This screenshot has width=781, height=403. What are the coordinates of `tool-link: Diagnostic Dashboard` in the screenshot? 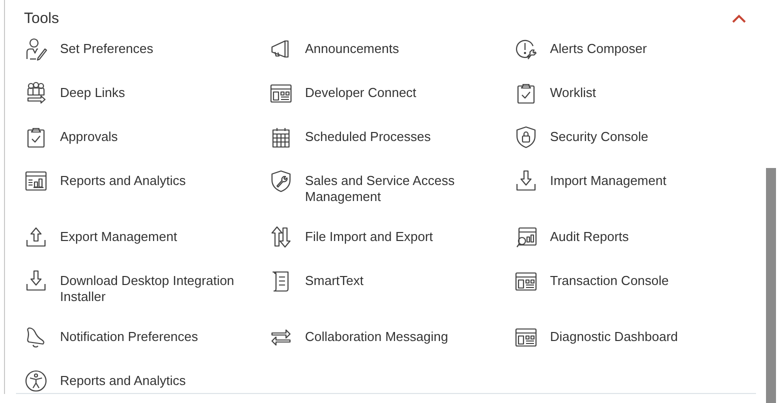 It's located at (614, 335).